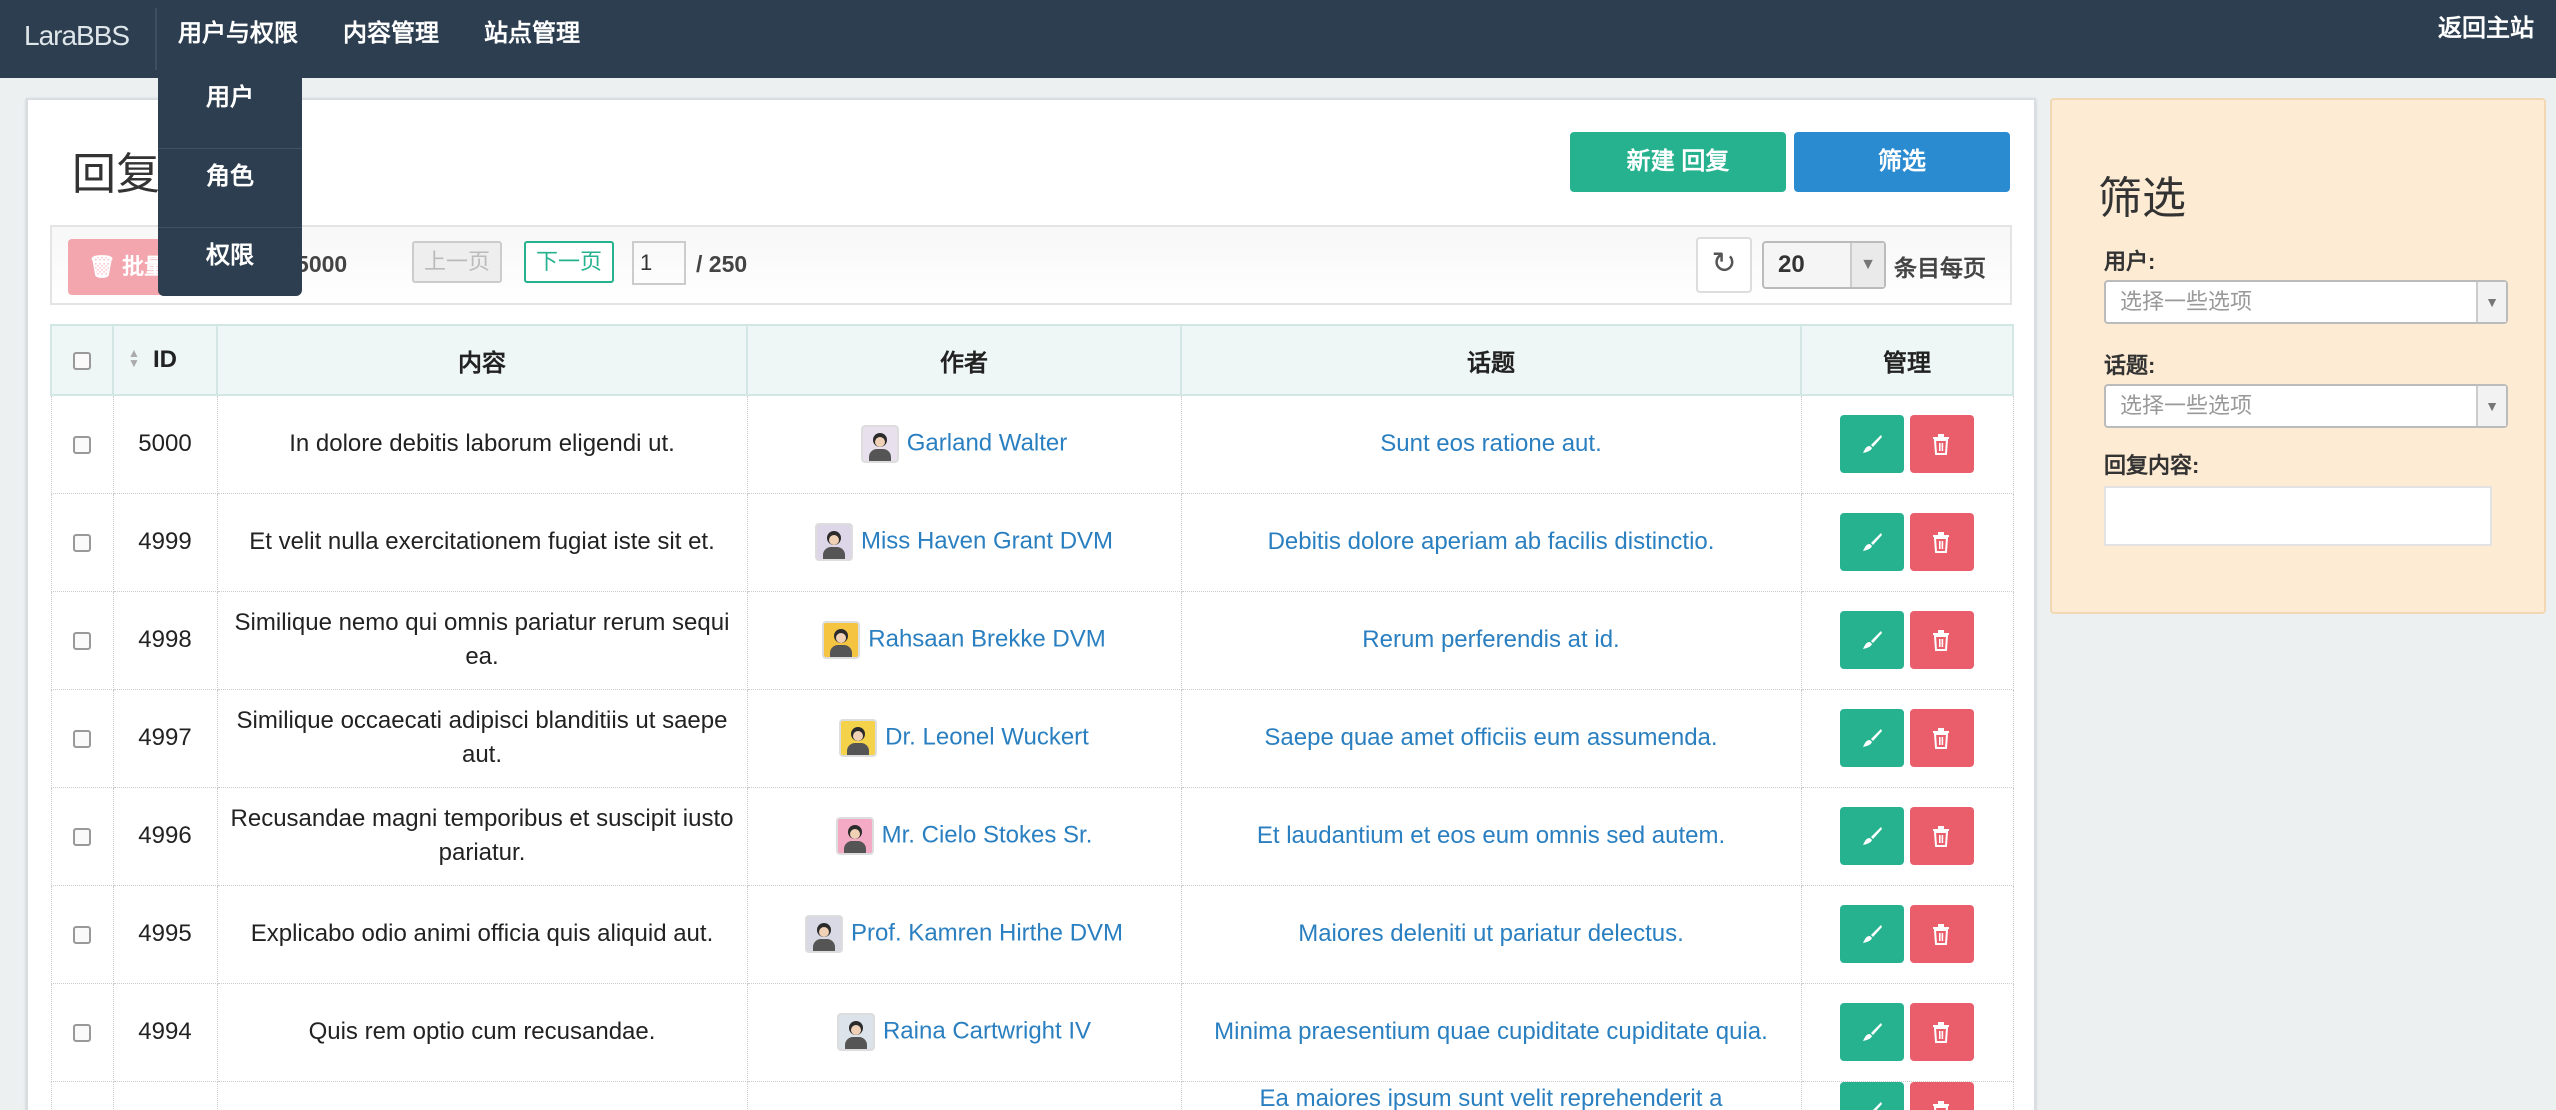 This screenshot has width=2556, height=1110. Describe the element at coordinates (165, 360) in the screenshot. I see `column-header-id: ▲ ▼ ID` at that location.